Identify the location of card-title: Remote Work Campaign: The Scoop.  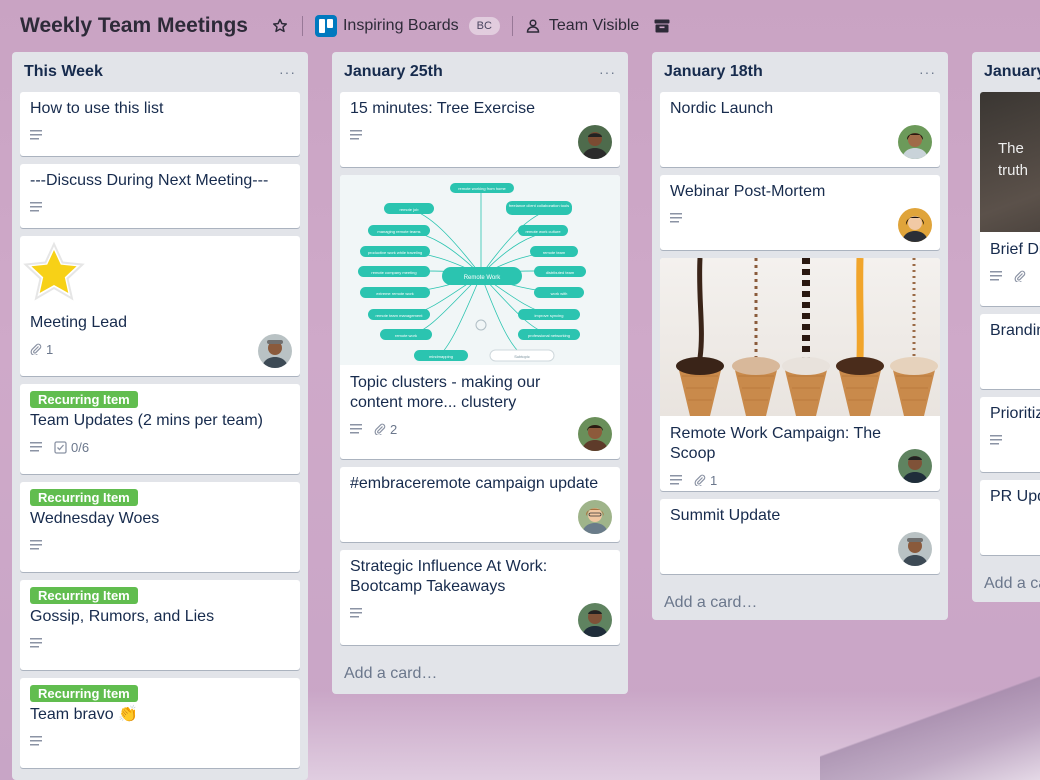
(776, 443).